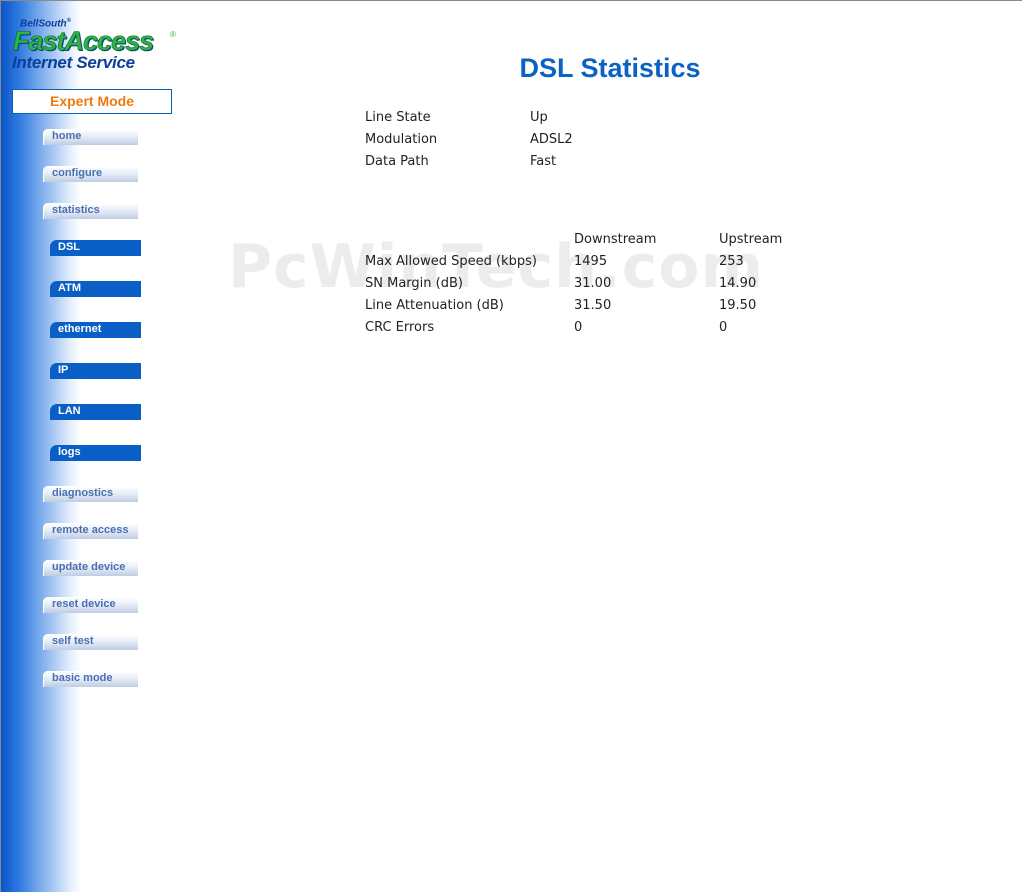 This screenshot has height=892, width=1022. I want to click on stats-row-label: Line Attenuation (dB), so click(434, 305).